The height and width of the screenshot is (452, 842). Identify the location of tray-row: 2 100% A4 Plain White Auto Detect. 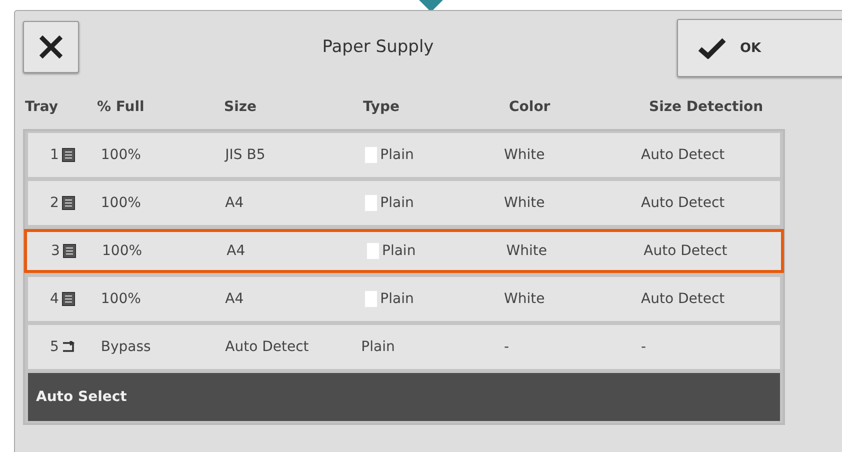
(404, 203).